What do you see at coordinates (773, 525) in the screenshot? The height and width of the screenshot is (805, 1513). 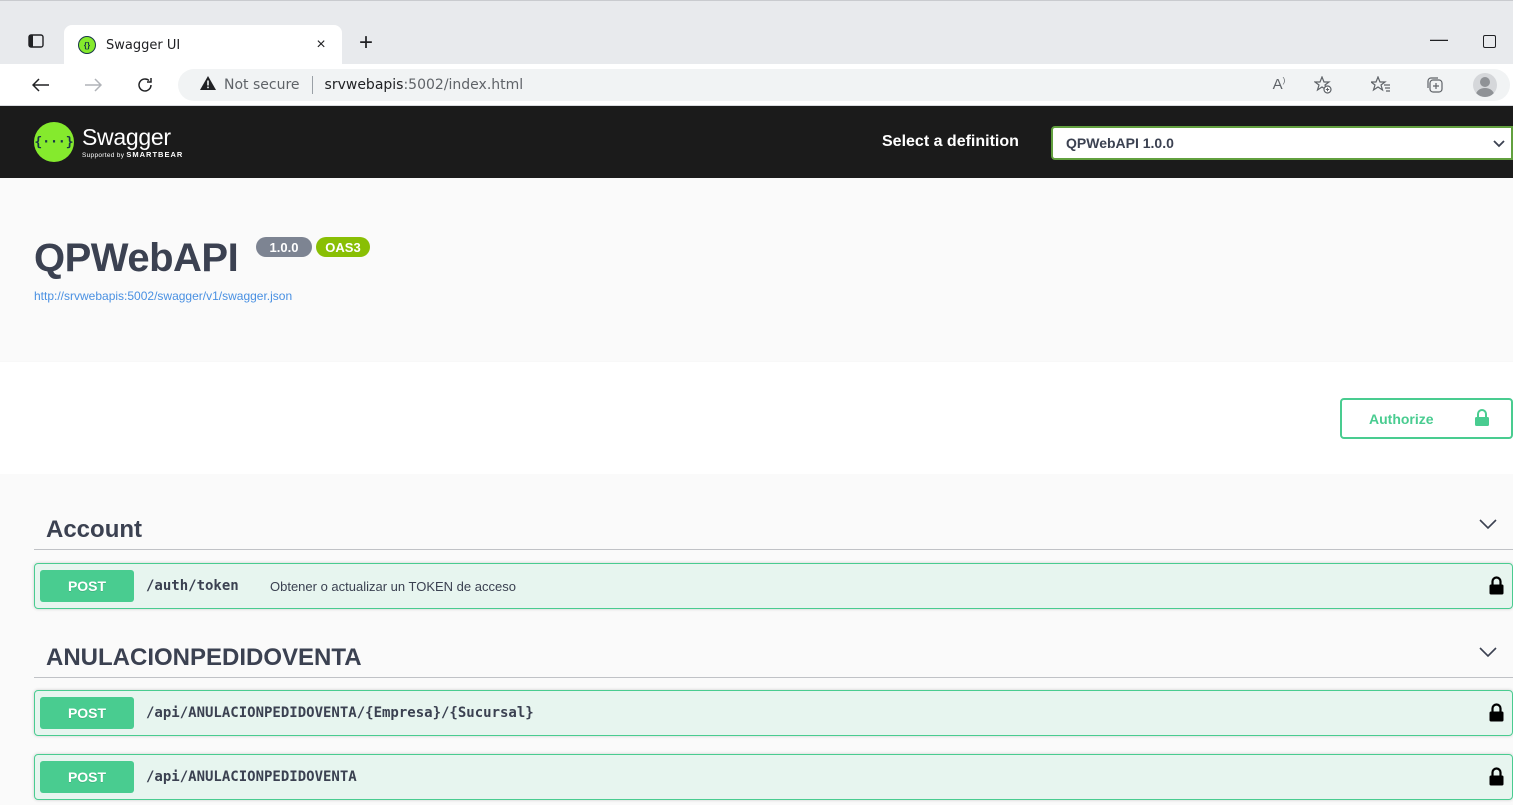 I see `tag-header-account: Account` at bounding box center [773, 525].